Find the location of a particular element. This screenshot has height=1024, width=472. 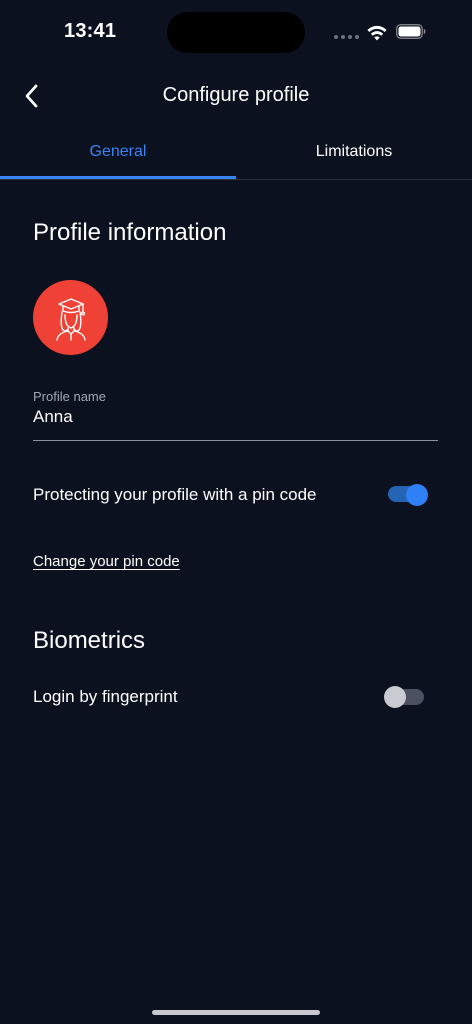

profile-information-heading: Profile information is located at coordinates (130, 232).